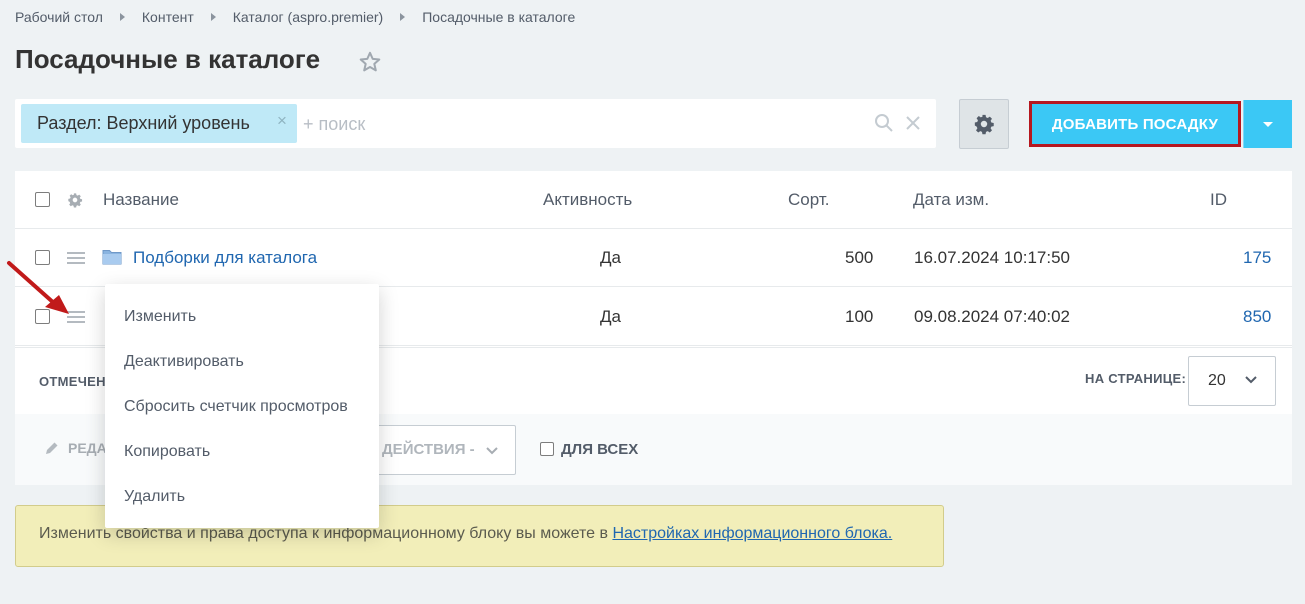 Image resolution: width=1305 pixels, height=604 pixels. Describe the element at coordinates (282, 121) in the screenshot. I see `filter-tag-remove-icon: ×` at that location.